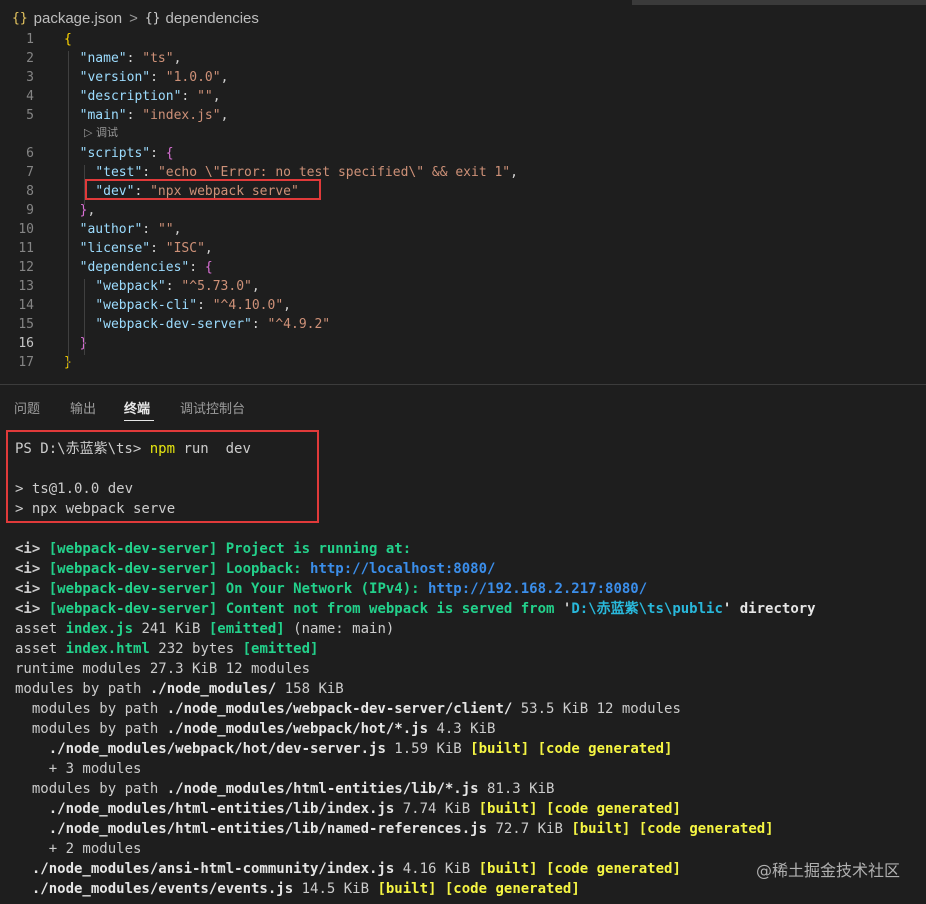 This screenshot has height=904, width=926. What do you see at coordinates (26, 305) in the screenshot?
I see `line-number: 14` at bounding box center [26, 305].